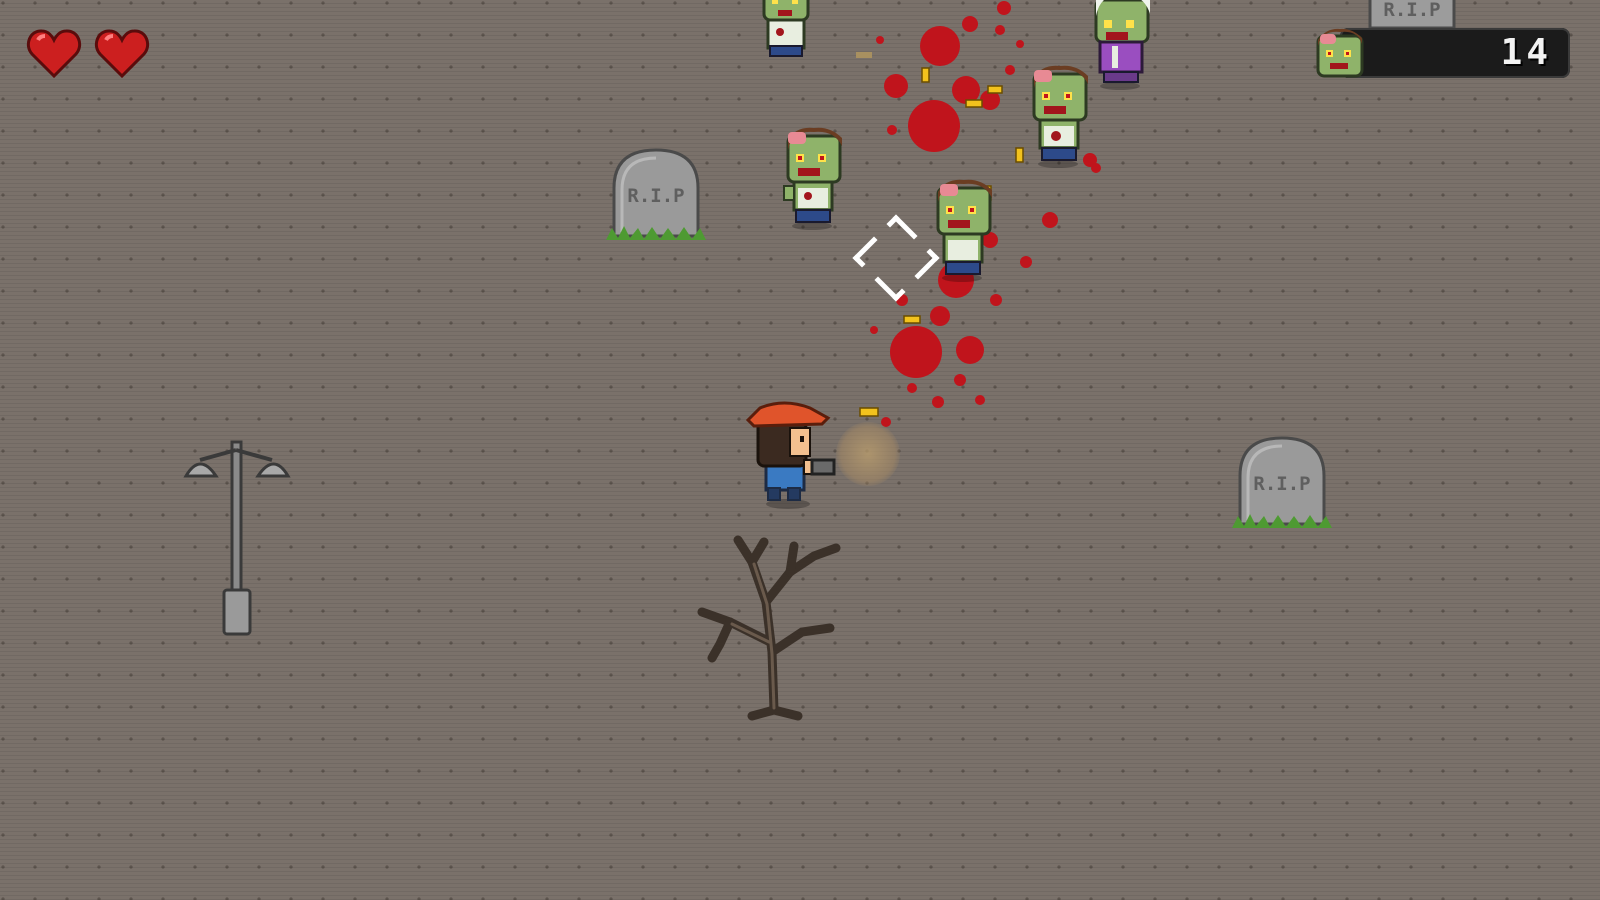  I want to click on muzzle-flash, so click(868, 454).